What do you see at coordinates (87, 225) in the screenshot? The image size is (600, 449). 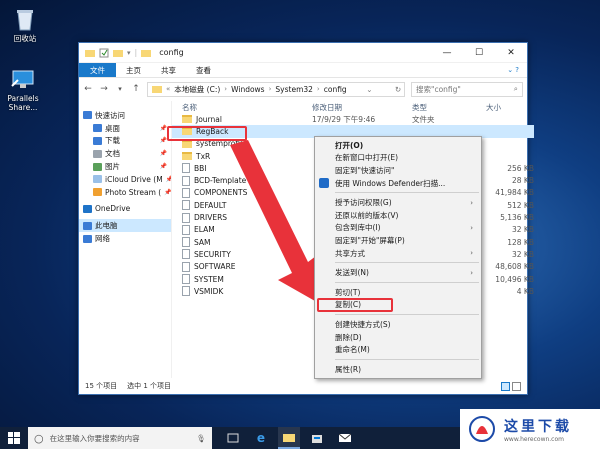 I see `computer-icon` at bounding box center [87, 225].